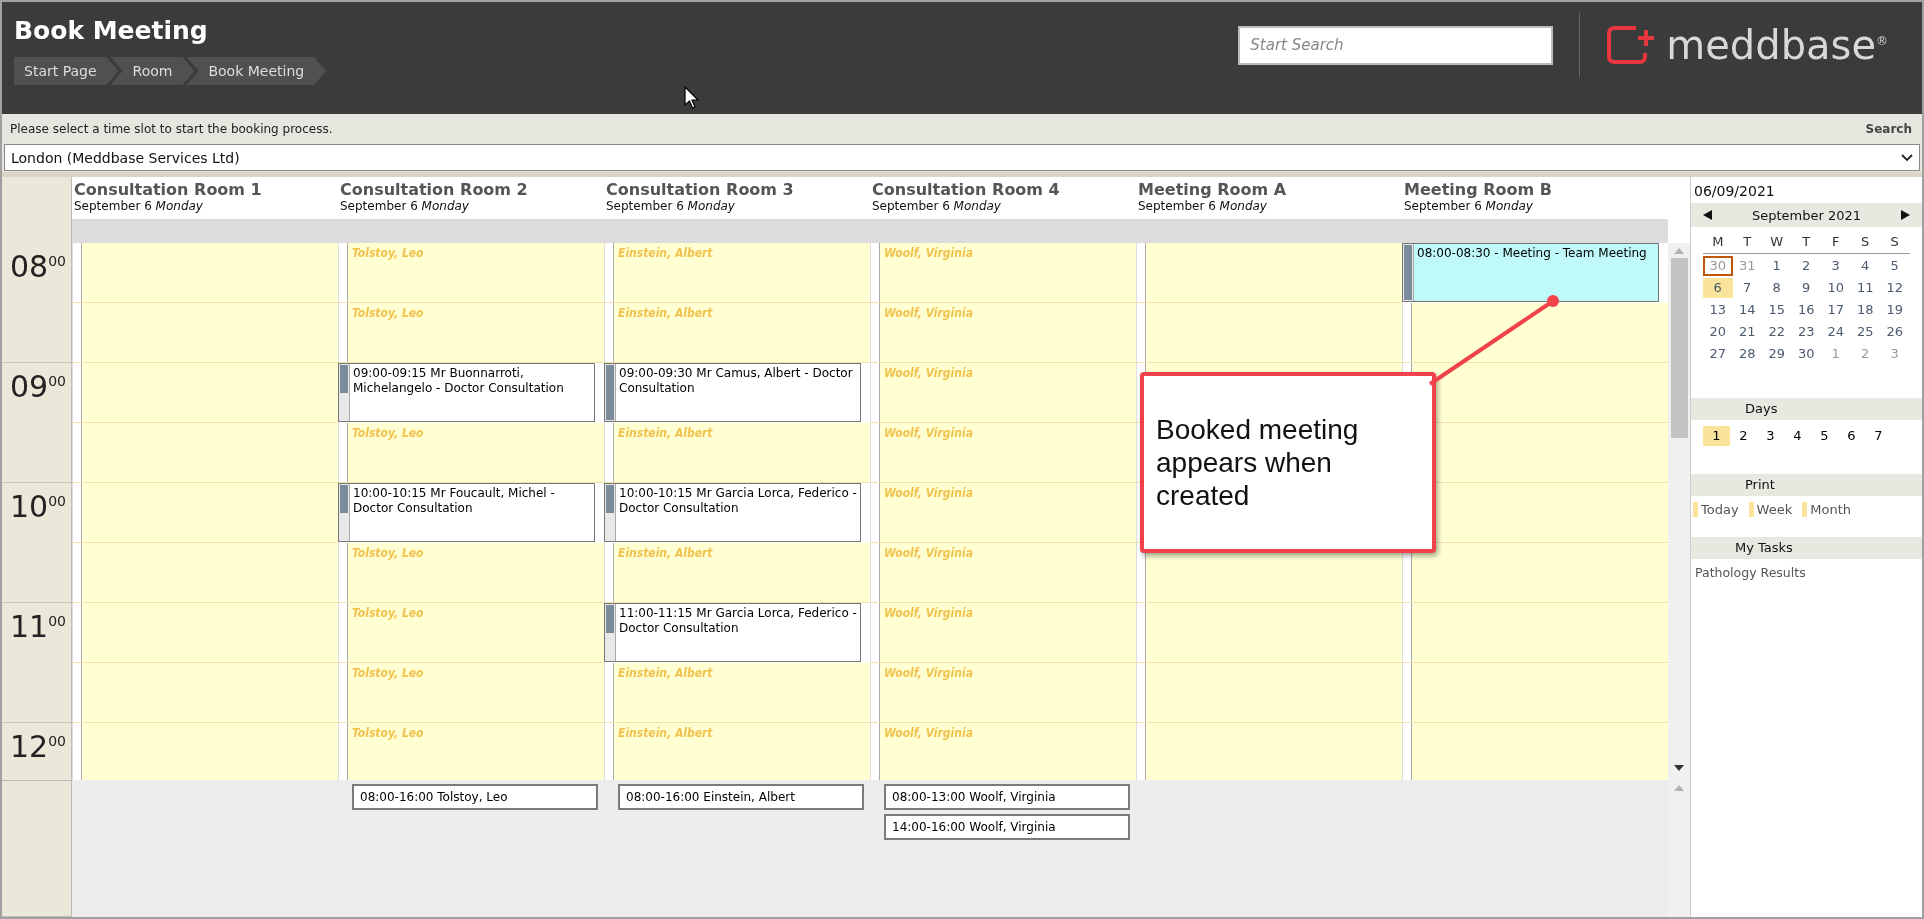  Describe the element at coordinates (168, 189) in the screenshot. I see `room-name: Consultation Room 1` at that location.